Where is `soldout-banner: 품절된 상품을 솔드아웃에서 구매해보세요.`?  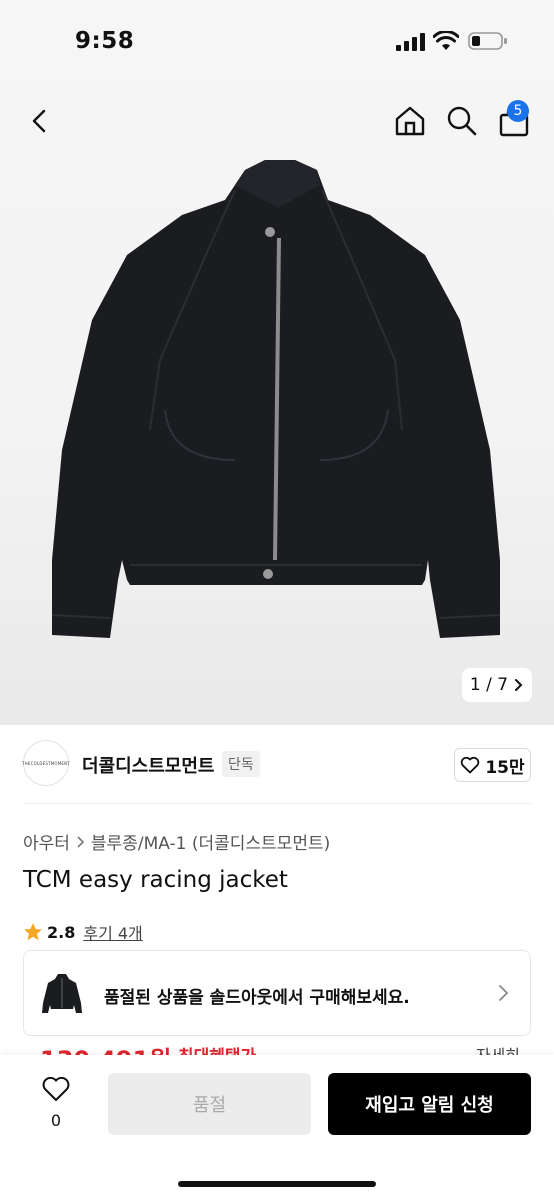 soldout-banner: 품절된 상품을 솔드아웃에서 구매해보세요. is located at coordinates (277, 993).